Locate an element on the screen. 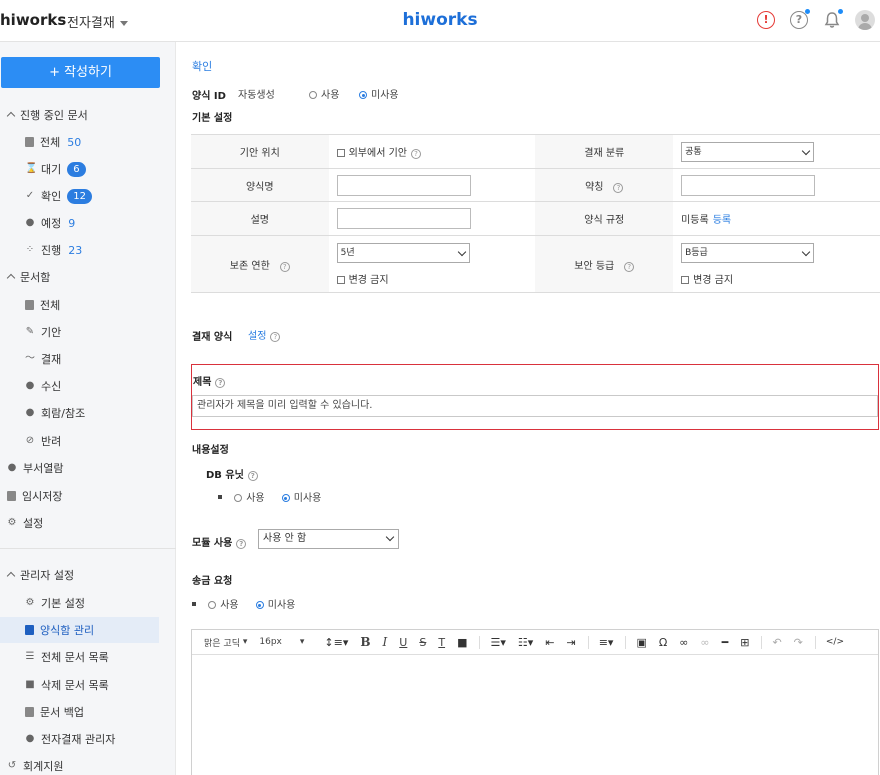 The image size is (880, 775). avatar is located at coordinates (865, 20).